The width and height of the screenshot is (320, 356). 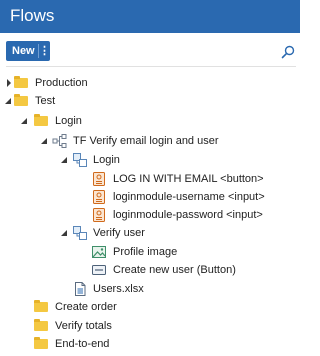 What do you see at coordinates (150, 307) in the screenshot?
I see `tree-item-create-order: Create order` at bounding box center [150, 307].